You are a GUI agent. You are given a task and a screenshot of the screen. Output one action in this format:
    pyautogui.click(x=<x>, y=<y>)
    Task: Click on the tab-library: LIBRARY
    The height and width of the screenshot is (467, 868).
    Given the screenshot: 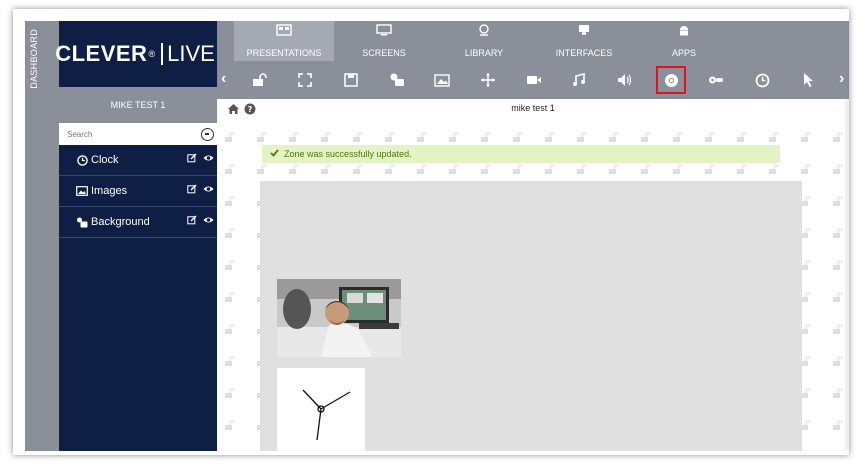 What is the action you would take?
    pyautogui.click(x=484, y=41)
    